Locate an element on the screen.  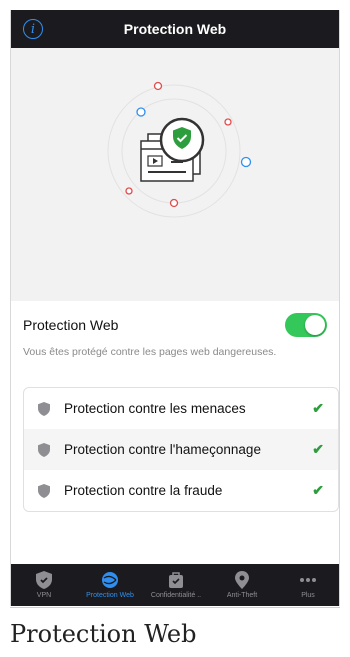
feature-row-fraud: Protection contre la fraude ✔ is located at coordinates (181, 490).